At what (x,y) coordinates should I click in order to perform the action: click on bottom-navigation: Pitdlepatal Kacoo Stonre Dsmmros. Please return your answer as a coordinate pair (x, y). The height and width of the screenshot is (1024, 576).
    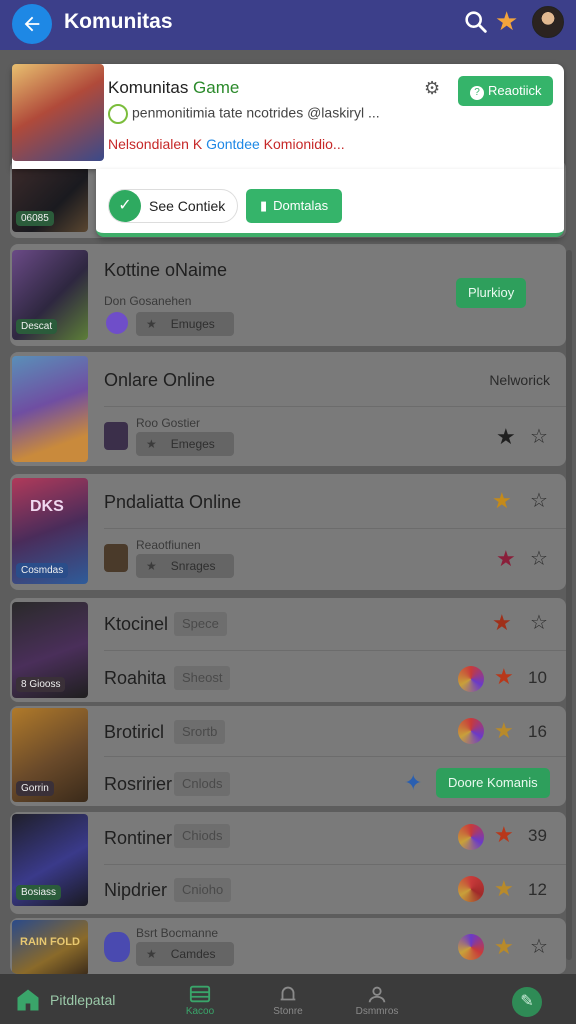
    Looking at the image, I should click on (288, 999).